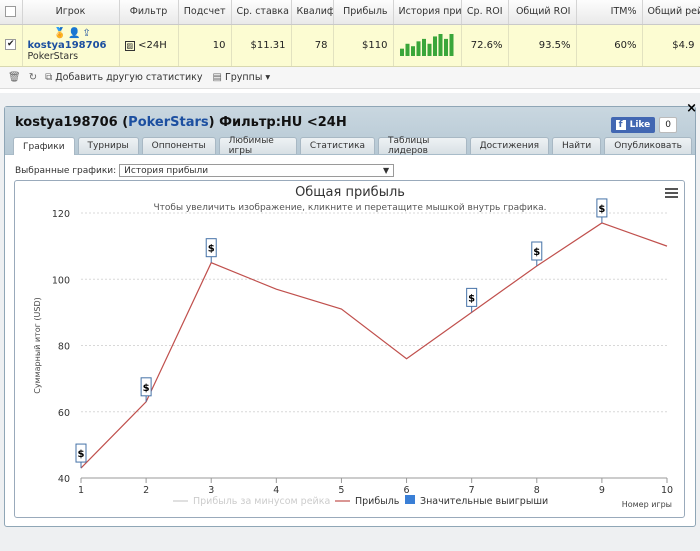 The height and width of the screenshot is (551, 700). I want to click on col-header-total-roi: Общий ROI, so click(542, 12).